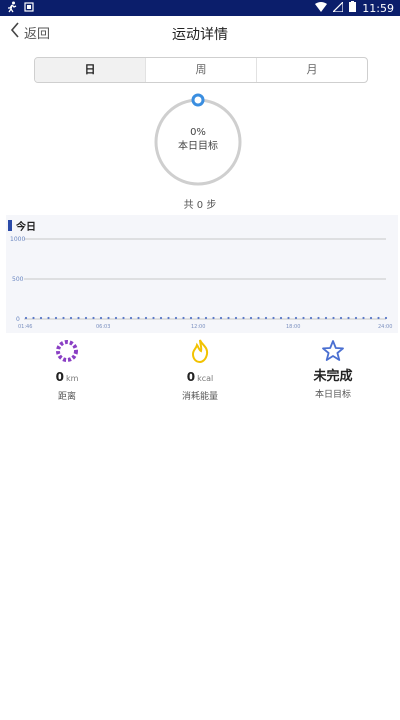 The width and height of the screenshot is (400, 720). What do you see at coordinates (293, 327) in the screenshot?
I see `x-tick-label: 18:00` at bounding box center [293, 327].